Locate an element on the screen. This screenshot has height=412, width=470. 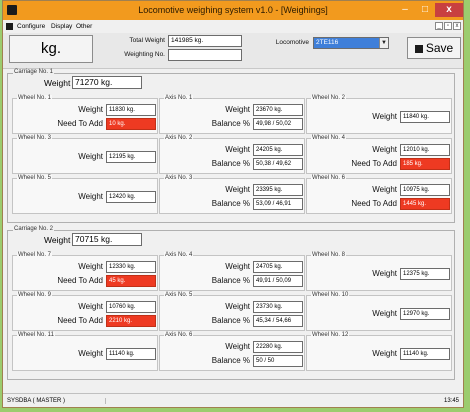
balance-field: 53,09 / 46,91 is located at coordinates (278, 204).